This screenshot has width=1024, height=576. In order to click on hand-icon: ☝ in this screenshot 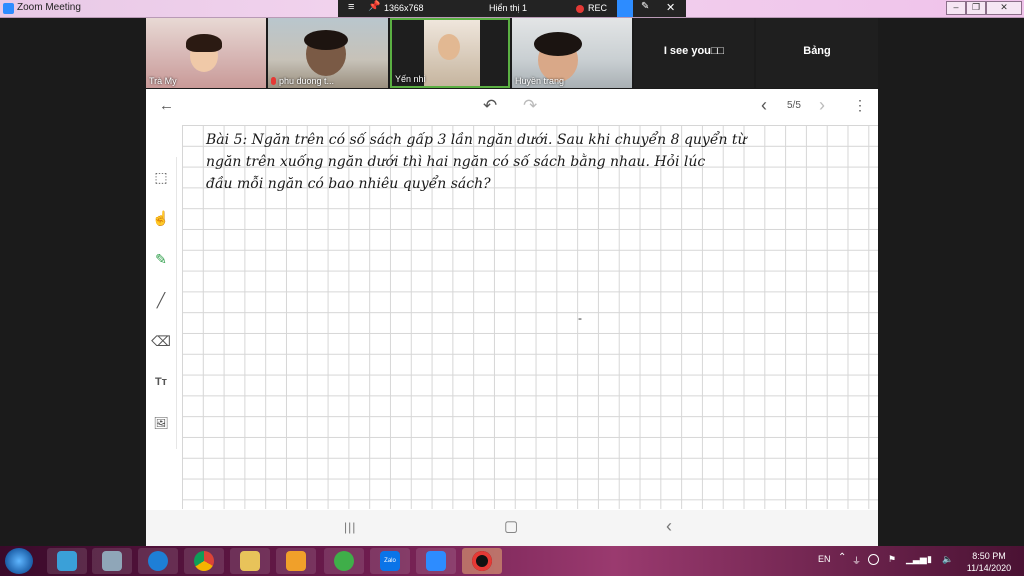, I will do `click(161, 218)`.